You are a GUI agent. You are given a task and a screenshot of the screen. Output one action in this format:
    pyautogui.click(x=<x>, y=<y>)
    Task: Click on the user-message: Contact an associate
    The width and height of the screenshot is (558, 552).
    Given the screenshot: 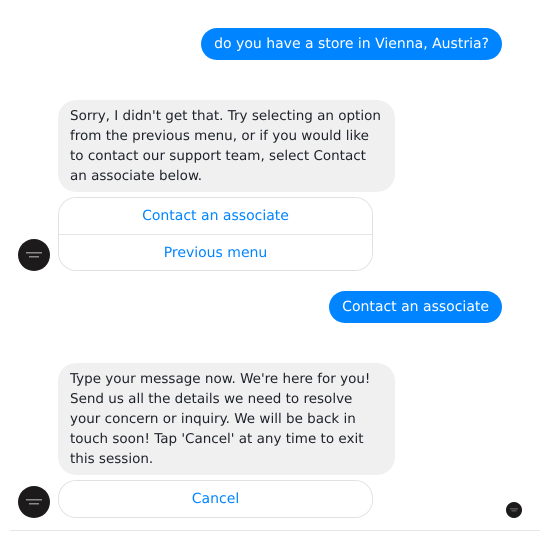 What is the action you would take?
    pyautogui.click(x=415, y=307)
    